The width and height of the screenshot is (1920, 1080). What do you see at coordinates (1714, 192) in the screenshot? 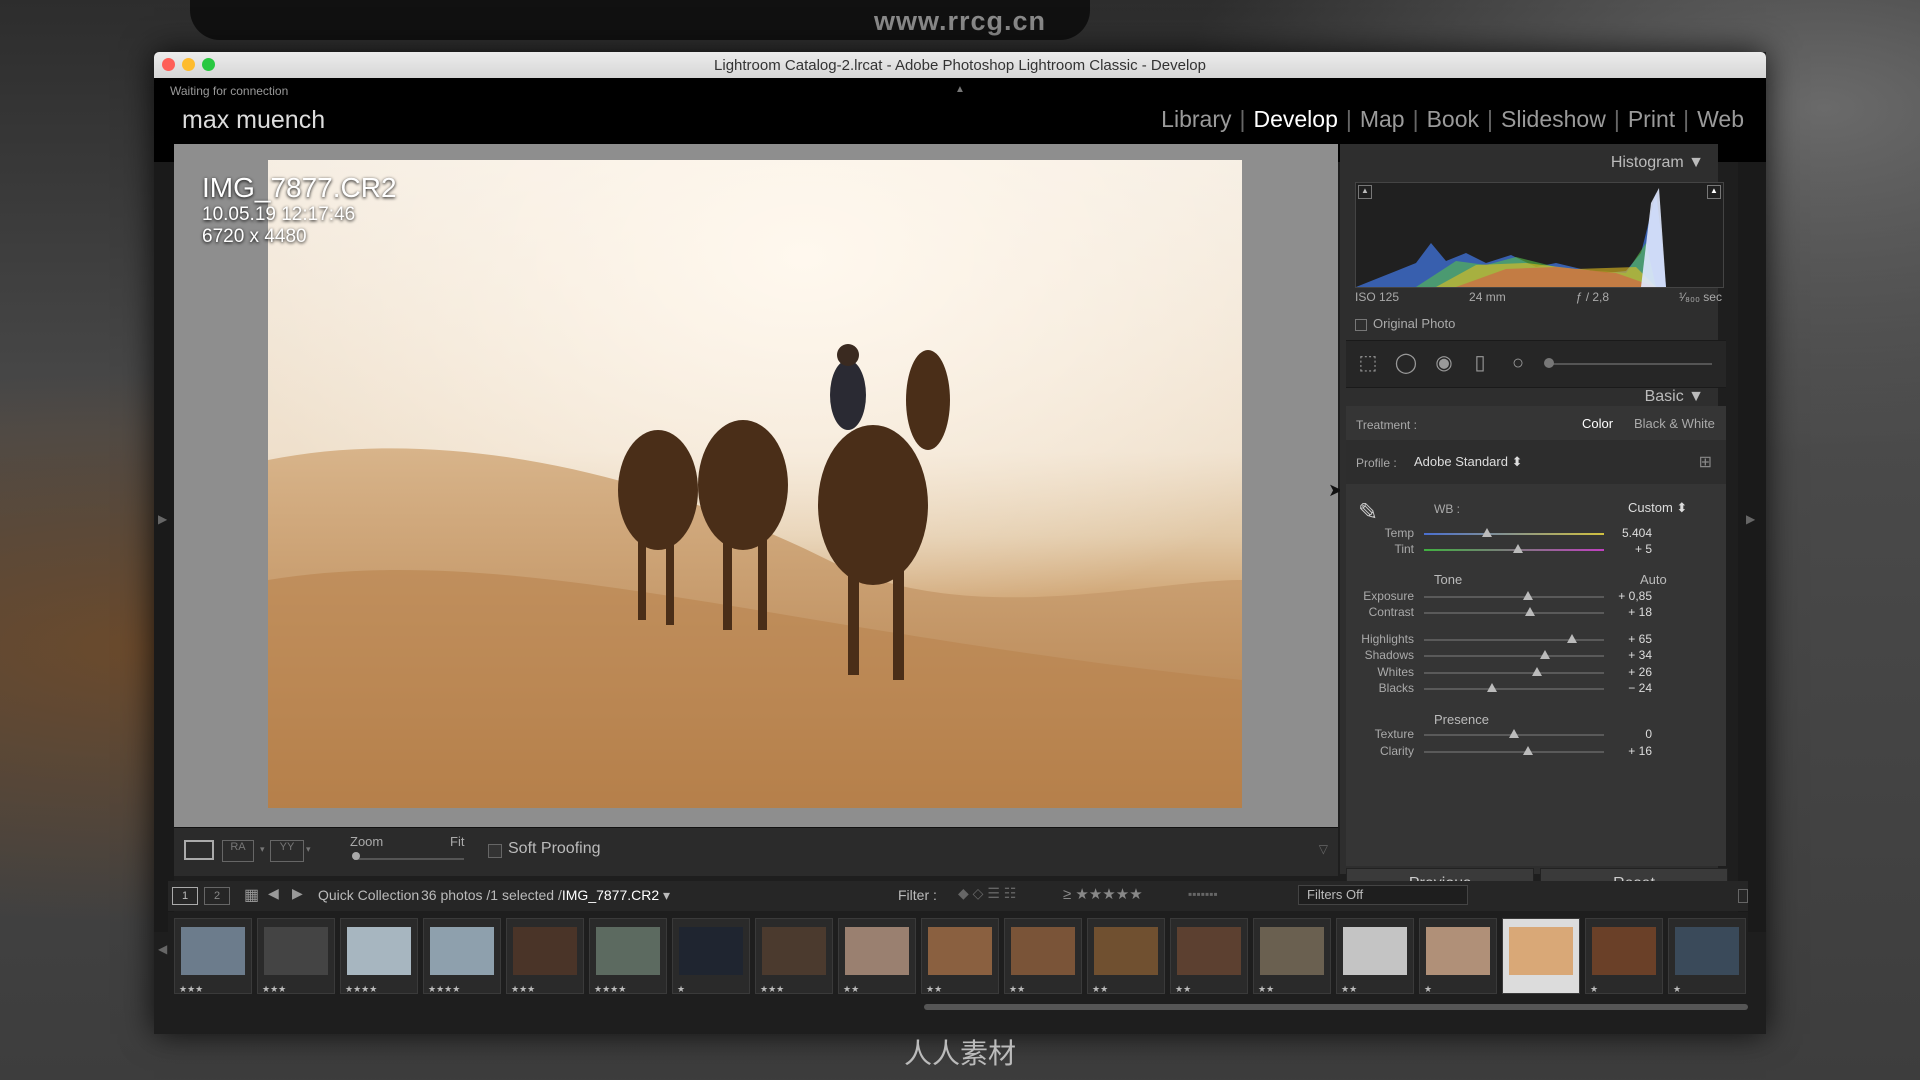
I see `highlight-clipping-icon: ▲` at bounding box center [1714, 192].